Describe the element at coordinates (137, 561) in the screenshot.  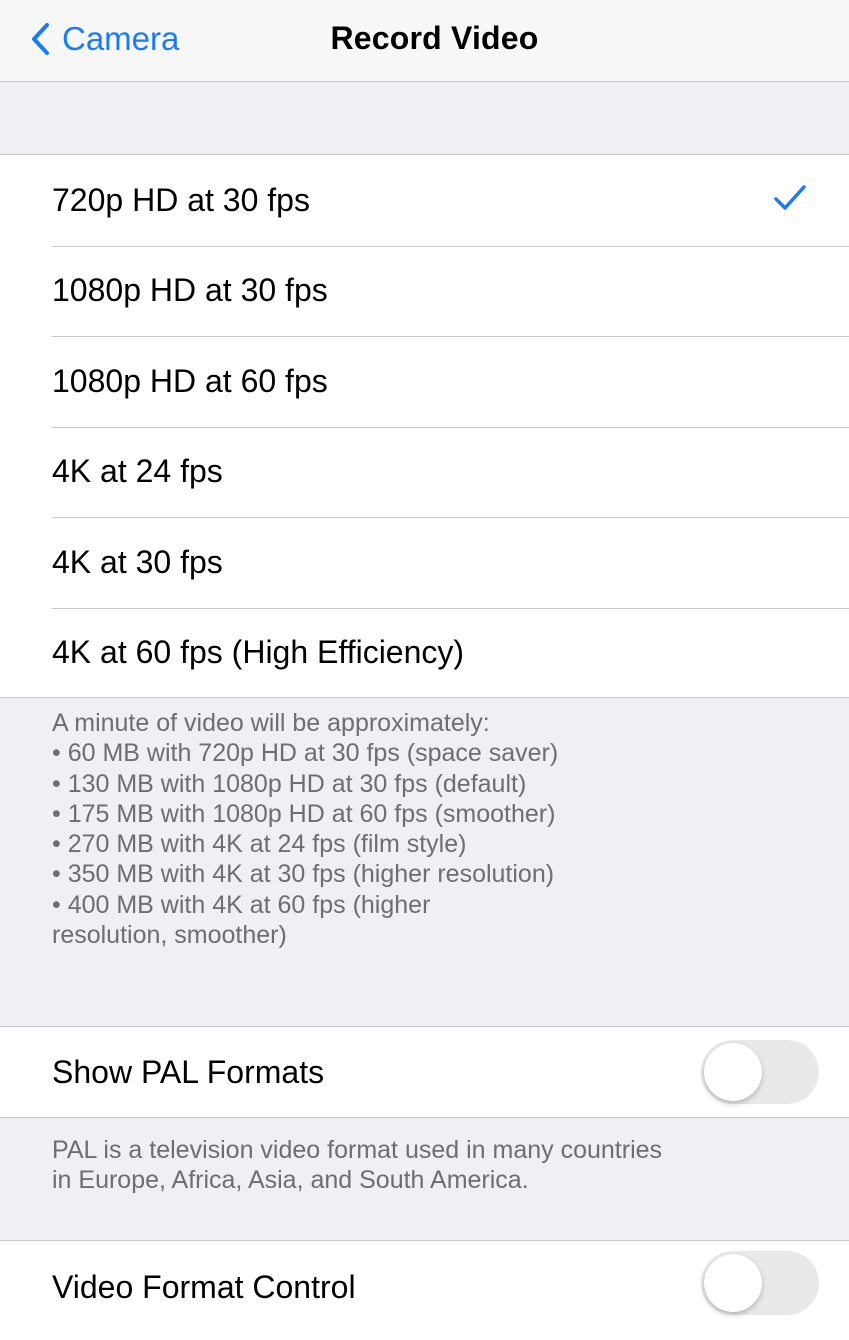
I see `option-label: 4K at 30 fps` at that location.